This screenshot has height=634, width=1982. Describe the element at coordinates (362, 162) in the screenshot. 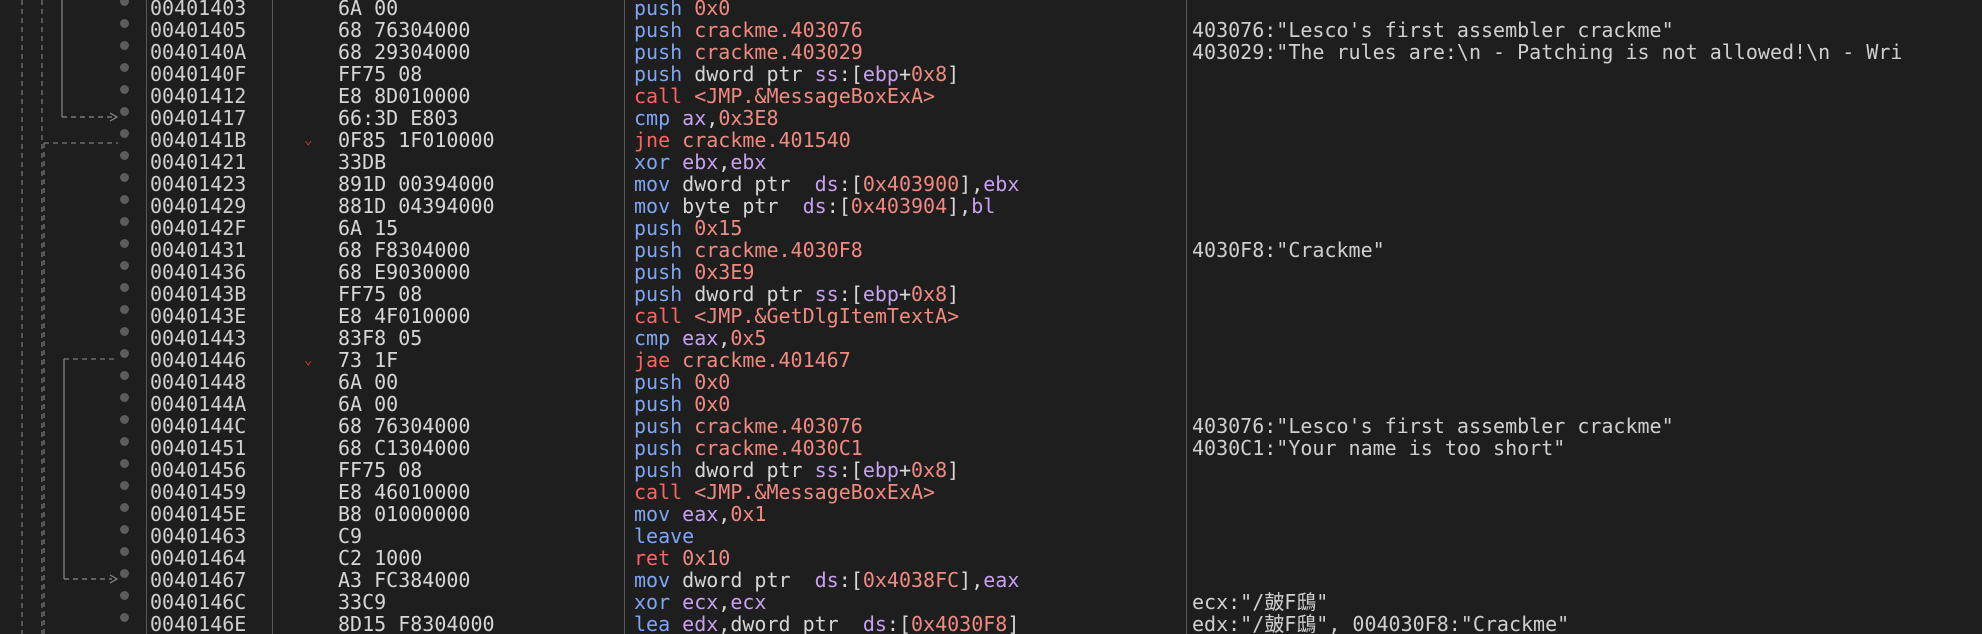

I see `bytes-cell: 33DB` at that location.